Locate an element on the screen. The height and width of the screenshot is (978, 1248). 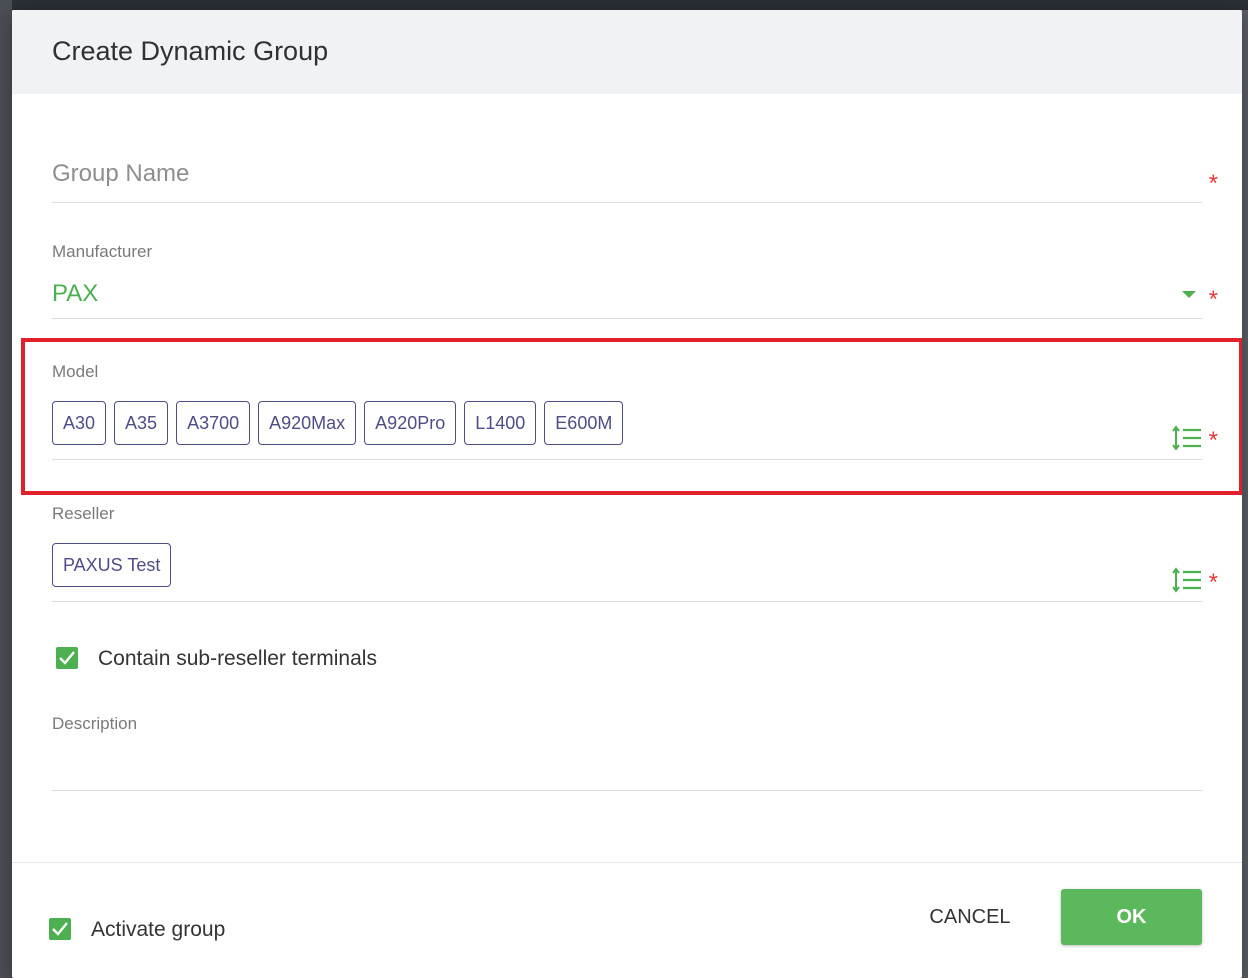
sub-reseller-checkbox is located at coordinates (67, 658).